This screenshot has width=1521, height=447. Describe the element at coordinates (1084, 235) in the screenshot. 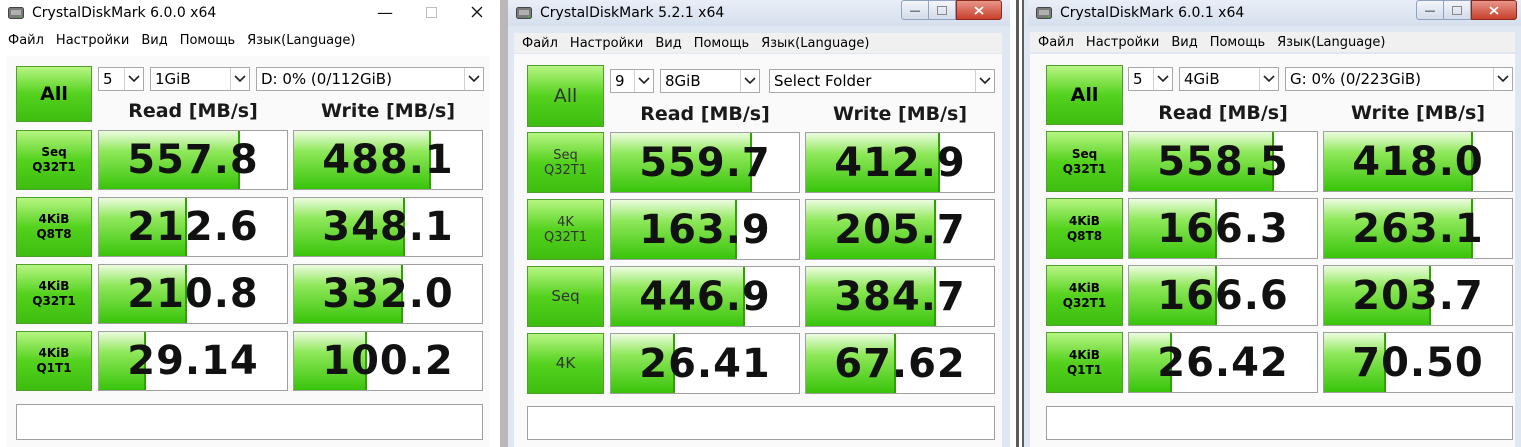

I see `test-label-line2: Q8T8` at that location.